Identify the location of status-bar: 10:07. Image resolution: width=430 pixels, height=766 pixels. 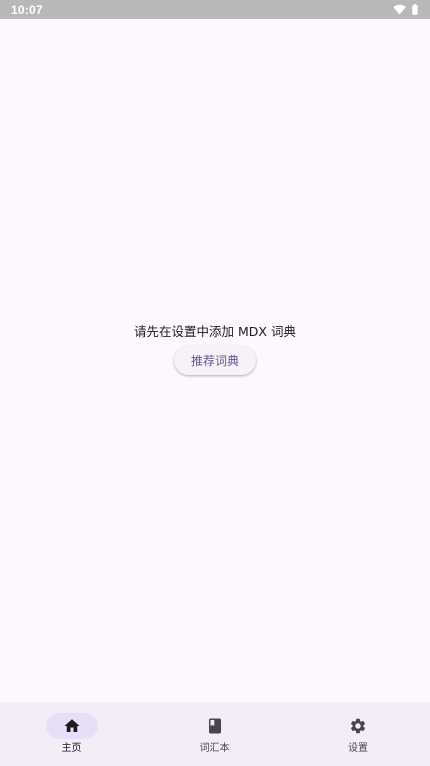
(215, 9).